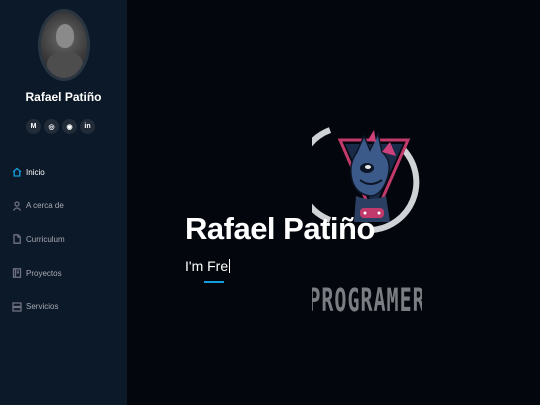  Describe the element at coordinates (33, 126) in the screenshot. I see `gmail-icon: M` at that location.